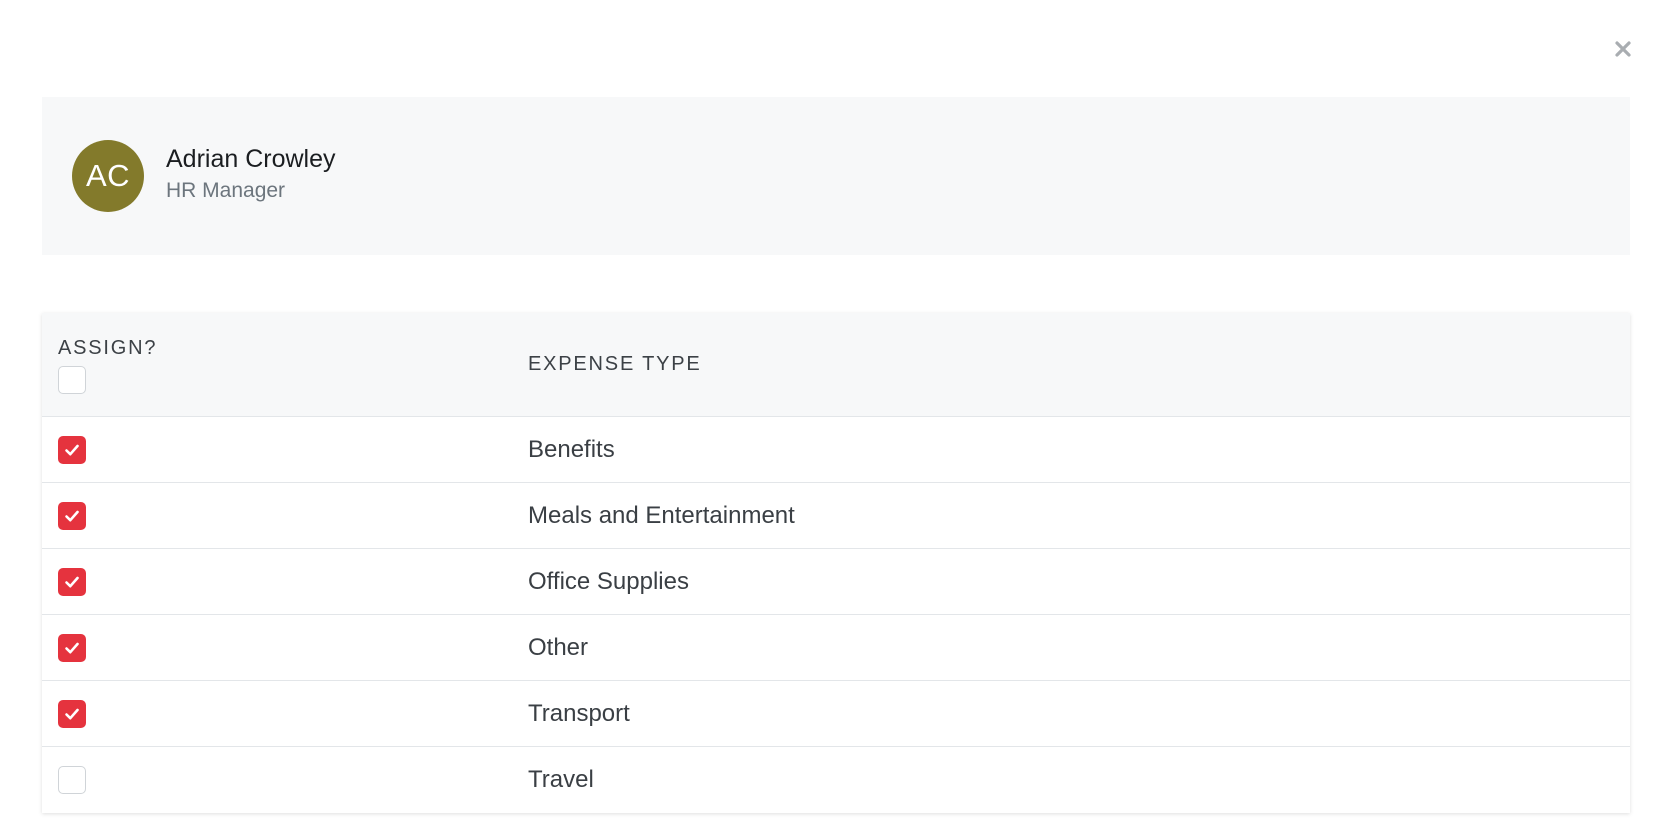 The height and width of the screenshot is (833, 1666). I want to click on assign-column-label: ASSIGN?, so click(108, 348).